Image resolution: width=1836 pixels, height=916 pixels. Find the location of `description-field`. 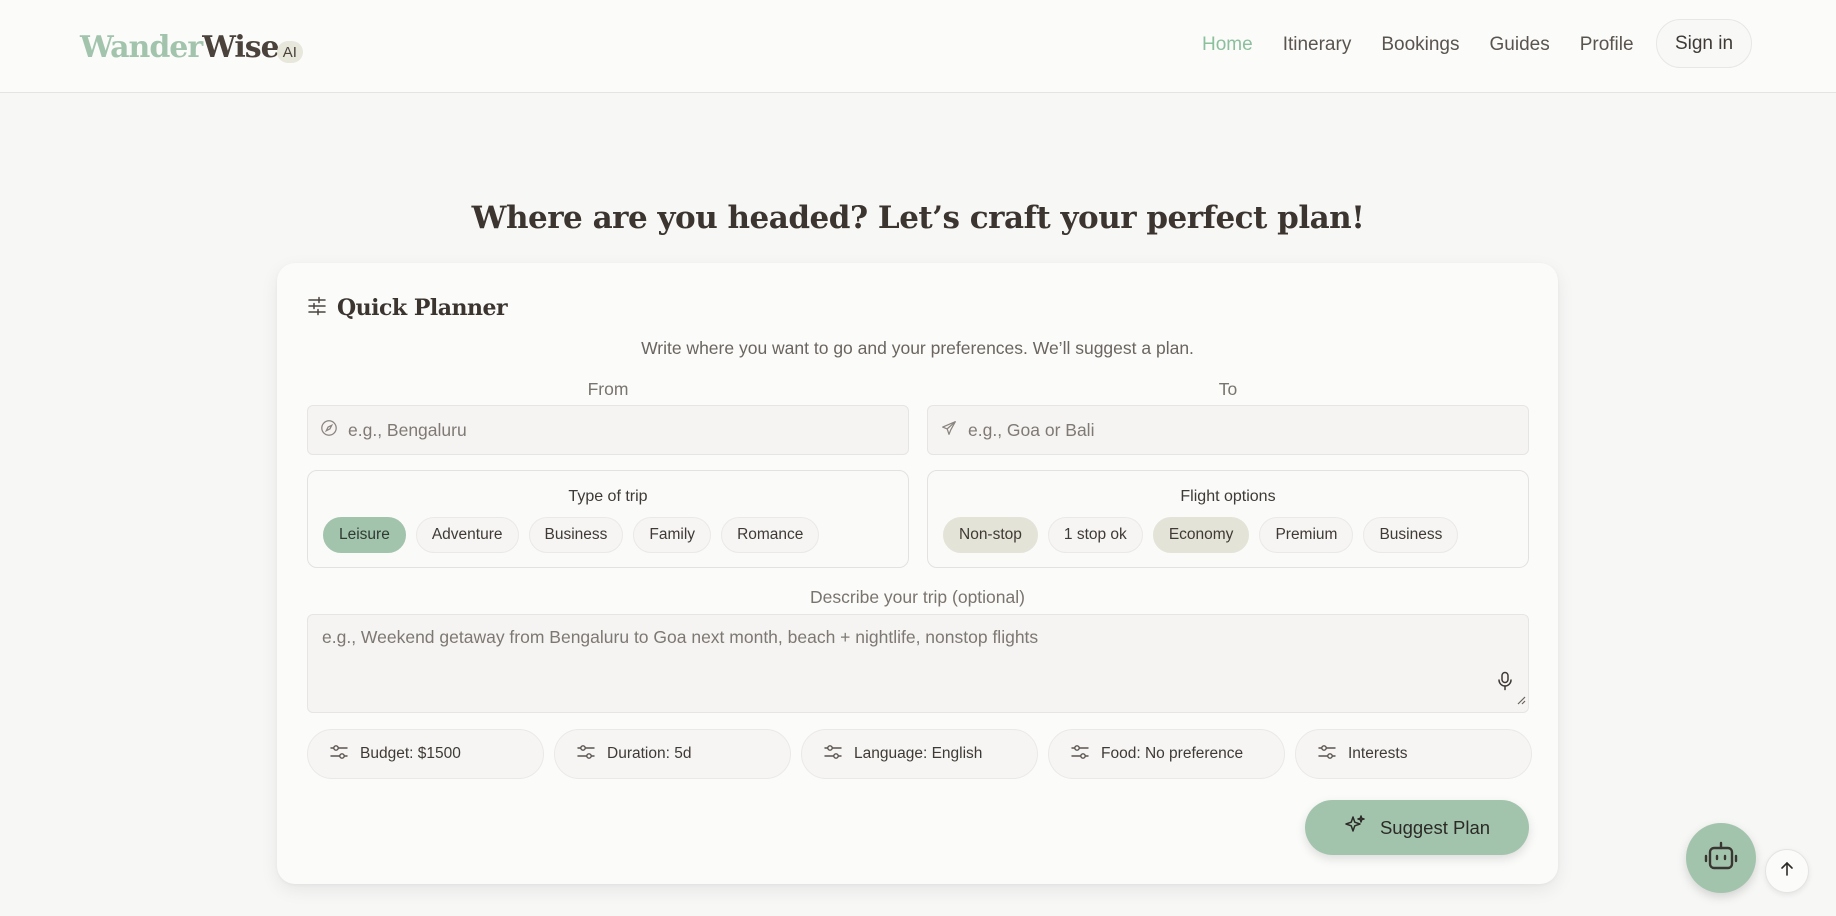

description-field is located at coordinates (918, 663).